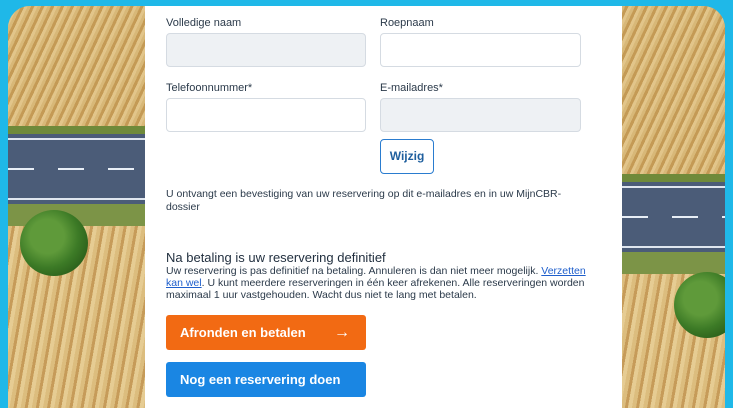 The image size is (733, 408). I want to click on full-name-field, so click(266, 50).